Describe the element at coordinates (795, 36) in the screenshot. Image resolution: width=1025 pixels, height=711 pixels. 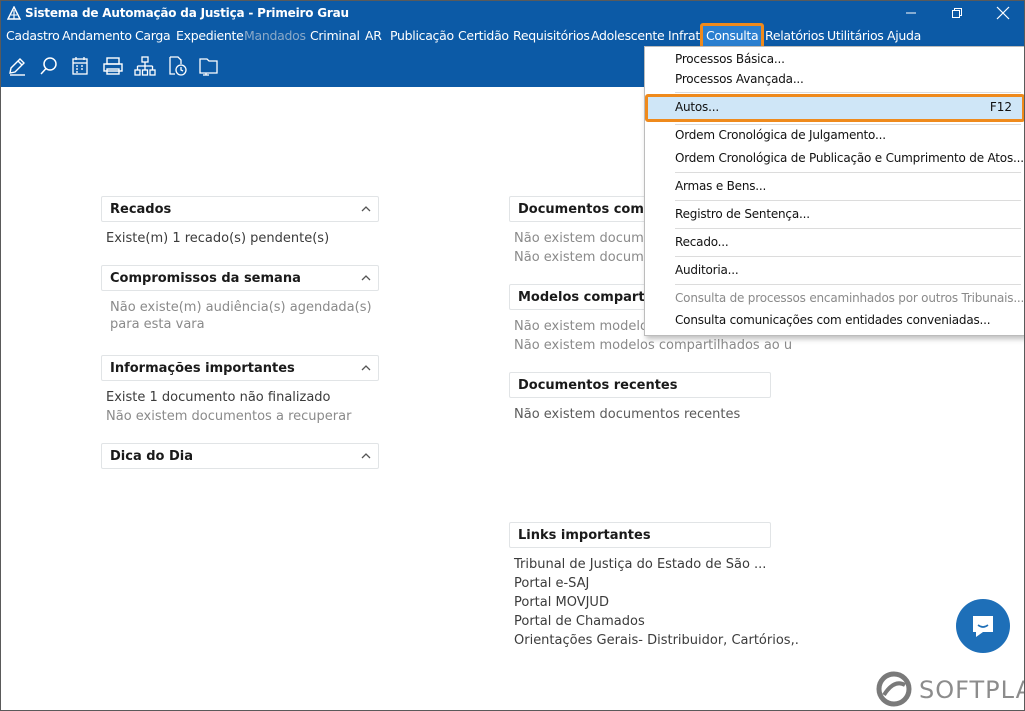
I see `menu-relatorios: Relatórios` at that location.